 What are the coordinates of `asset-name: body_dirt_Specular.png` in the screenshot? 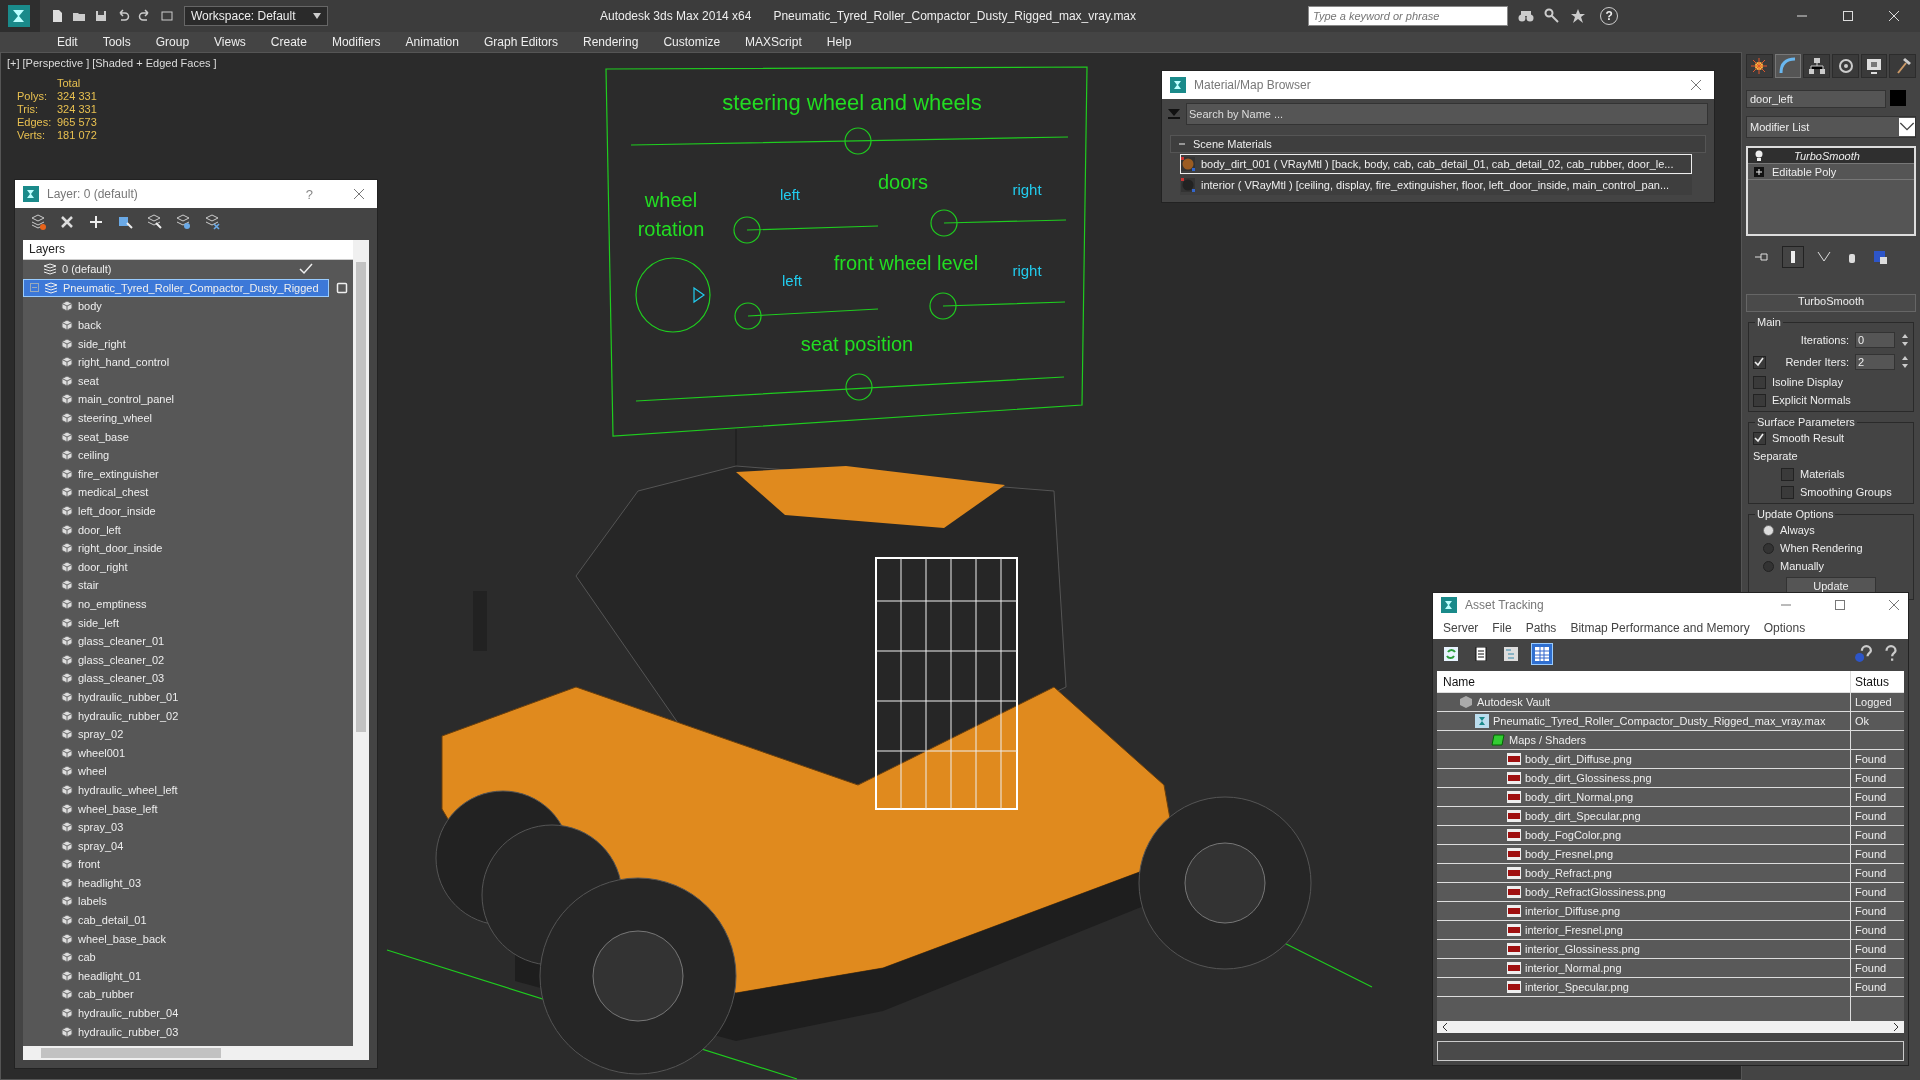 It's located at (1583, 816).